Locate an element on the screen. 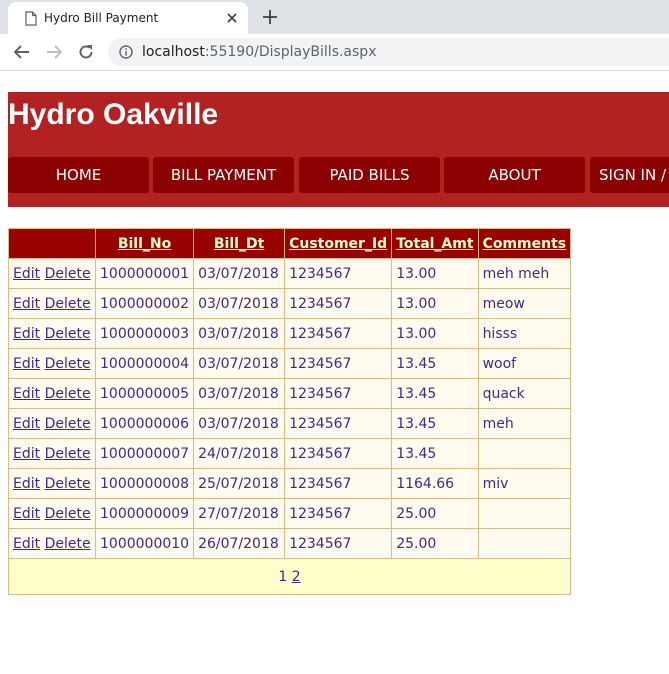  menu-item-paid-bills: PAID BILLS is located at coordinates (369, 175).